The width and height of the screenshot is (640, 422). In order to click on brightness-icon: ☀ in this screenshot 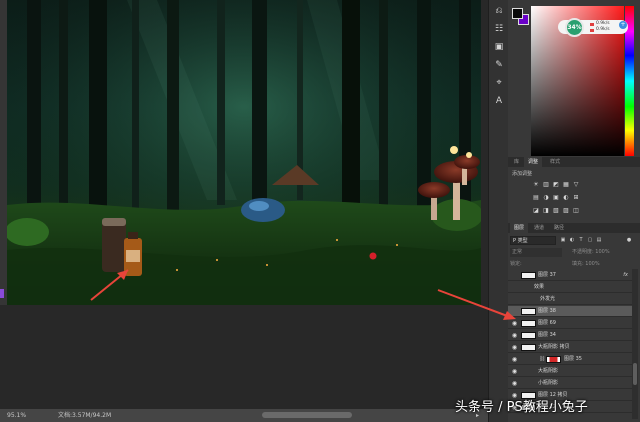, I will do `click(536, 184)`.